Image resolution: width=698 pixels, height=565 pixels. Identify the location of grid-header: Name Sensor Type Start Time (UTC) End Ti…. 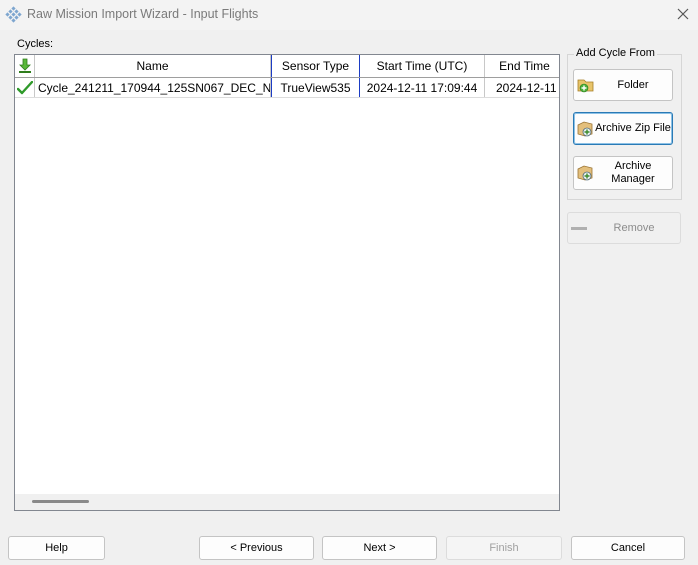
(287, 66).